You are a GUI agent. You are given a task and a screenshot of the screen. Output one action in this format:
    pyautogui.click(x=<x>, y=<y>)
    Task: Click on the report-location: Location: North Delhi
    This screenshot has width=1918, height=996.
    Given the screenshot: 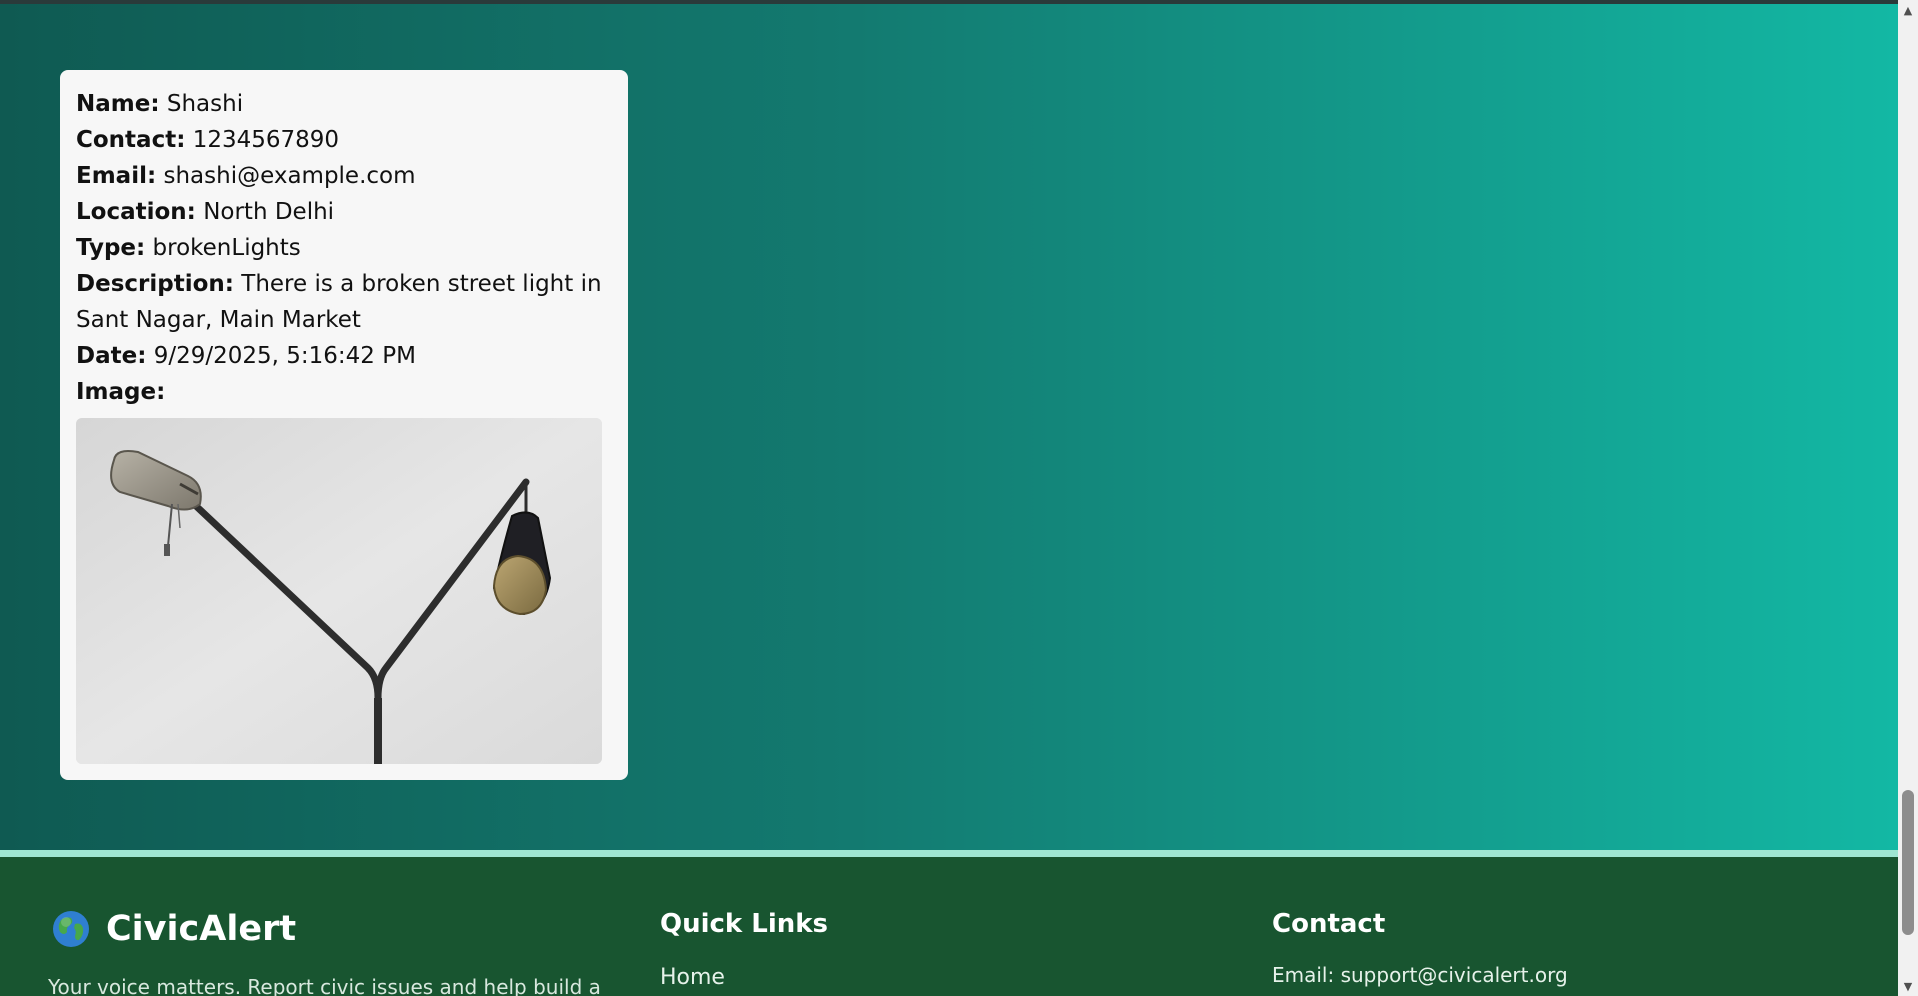 What is the action you would take?
    pyautogui.click(x=344, y=212)
    